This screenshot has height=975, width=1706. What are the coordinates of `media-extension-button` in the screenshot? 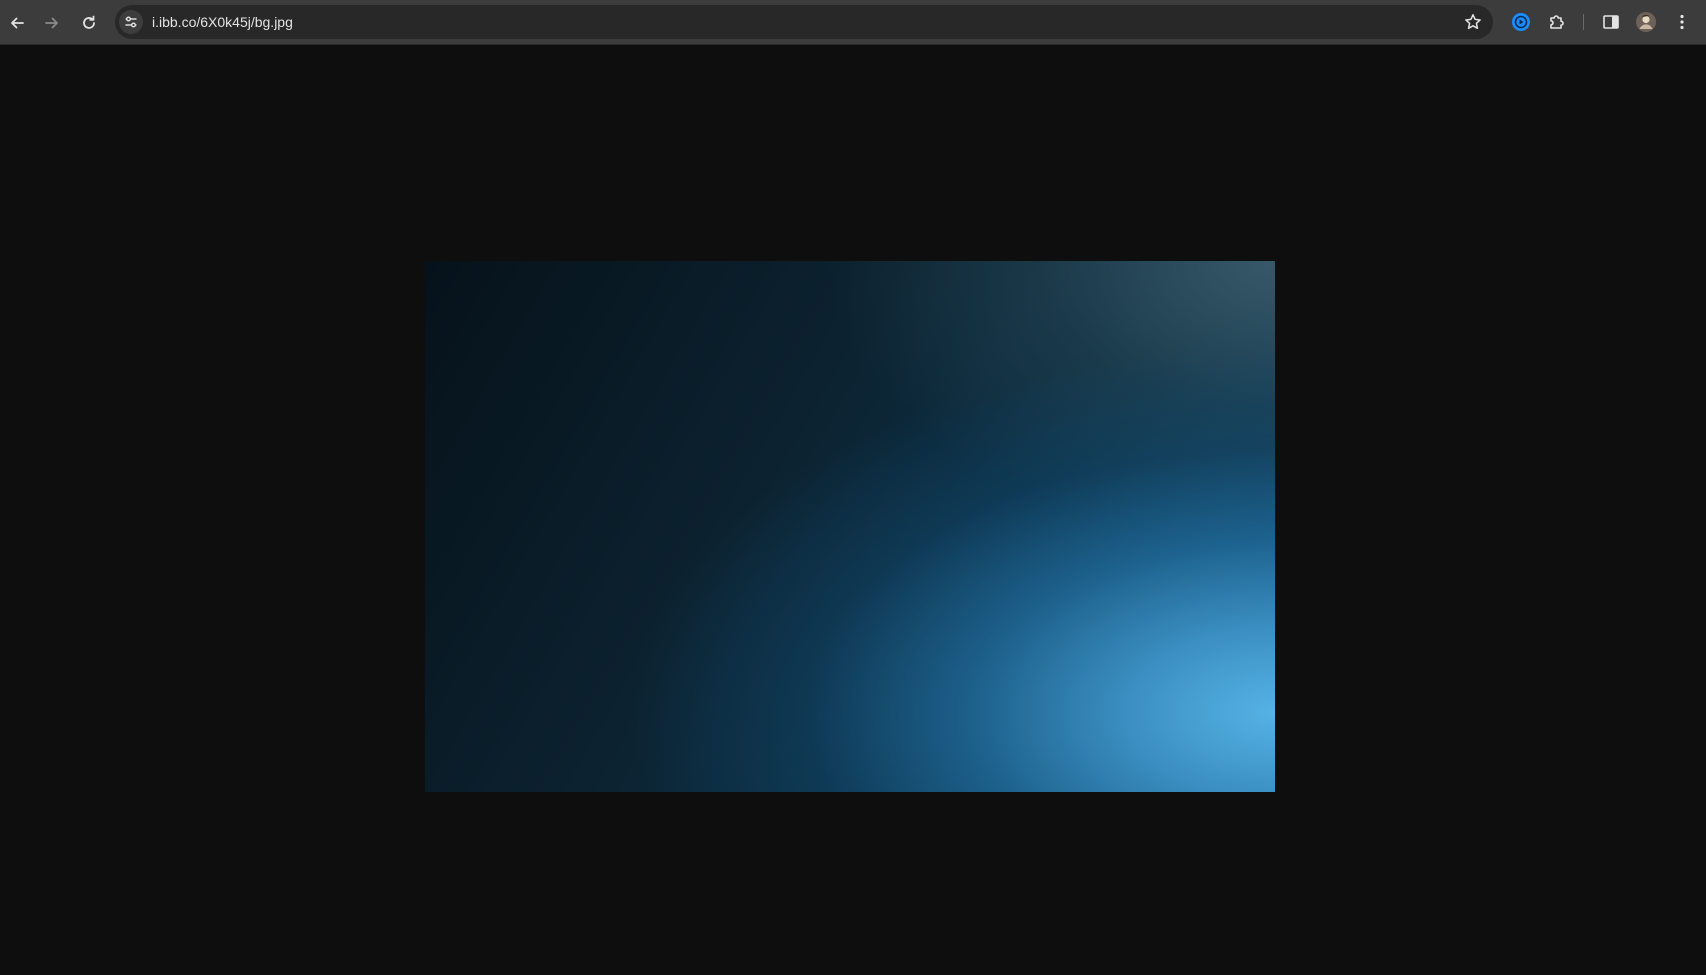 It's located at (1521, 22).